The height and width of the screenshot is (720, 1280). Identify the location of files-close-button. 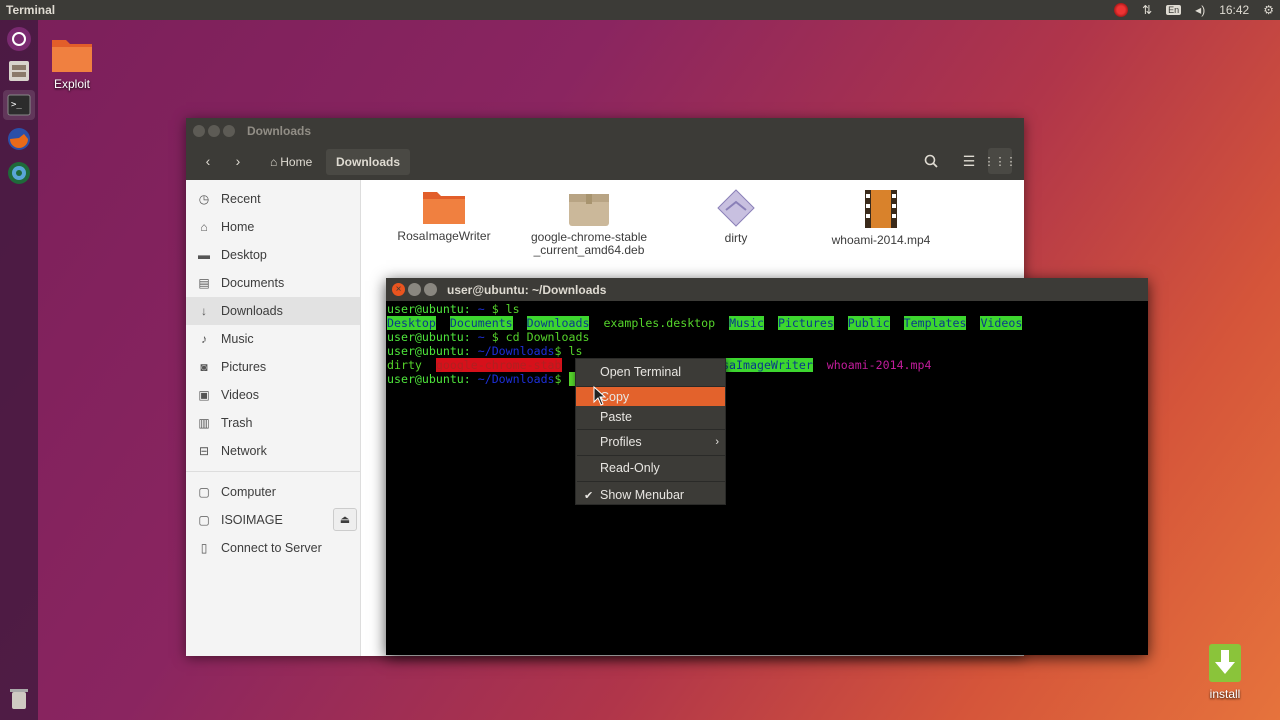
(199, 131).